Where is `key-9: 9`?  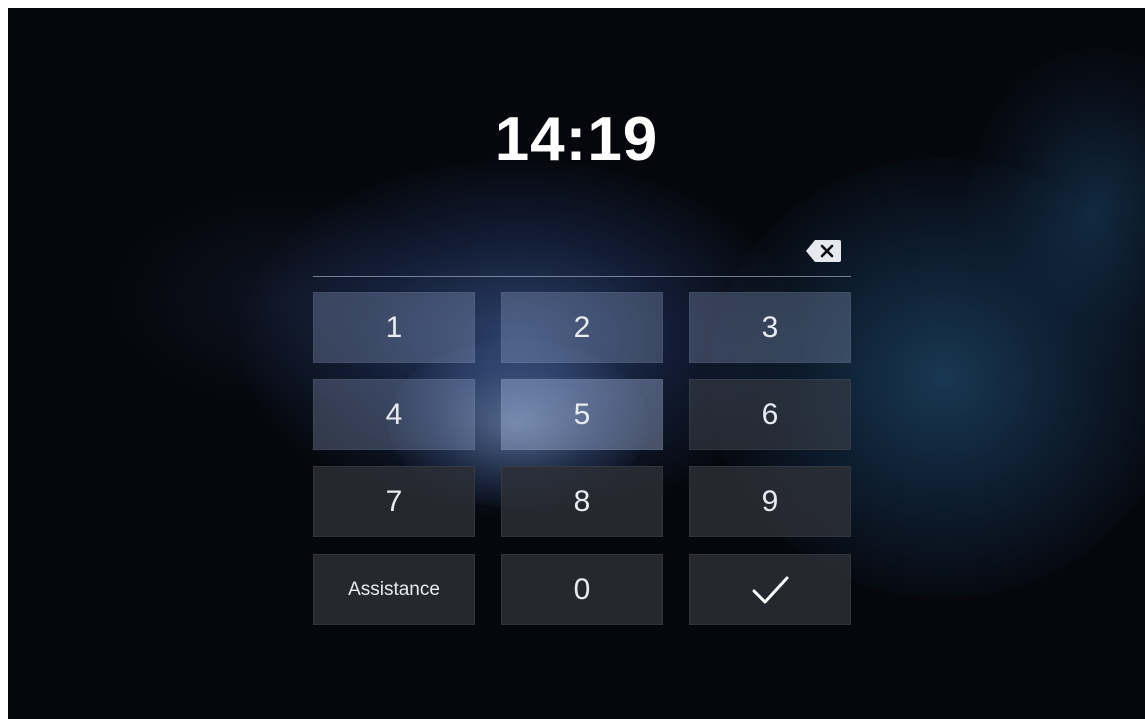 key-9: 9 is located at coordinates (770, 501).